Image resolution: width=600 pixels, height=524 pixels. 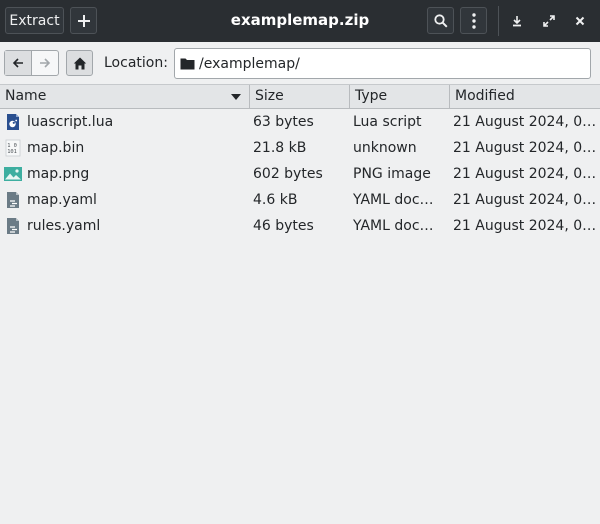 I want to click on column-name: Name, so click(x=125, y=96).